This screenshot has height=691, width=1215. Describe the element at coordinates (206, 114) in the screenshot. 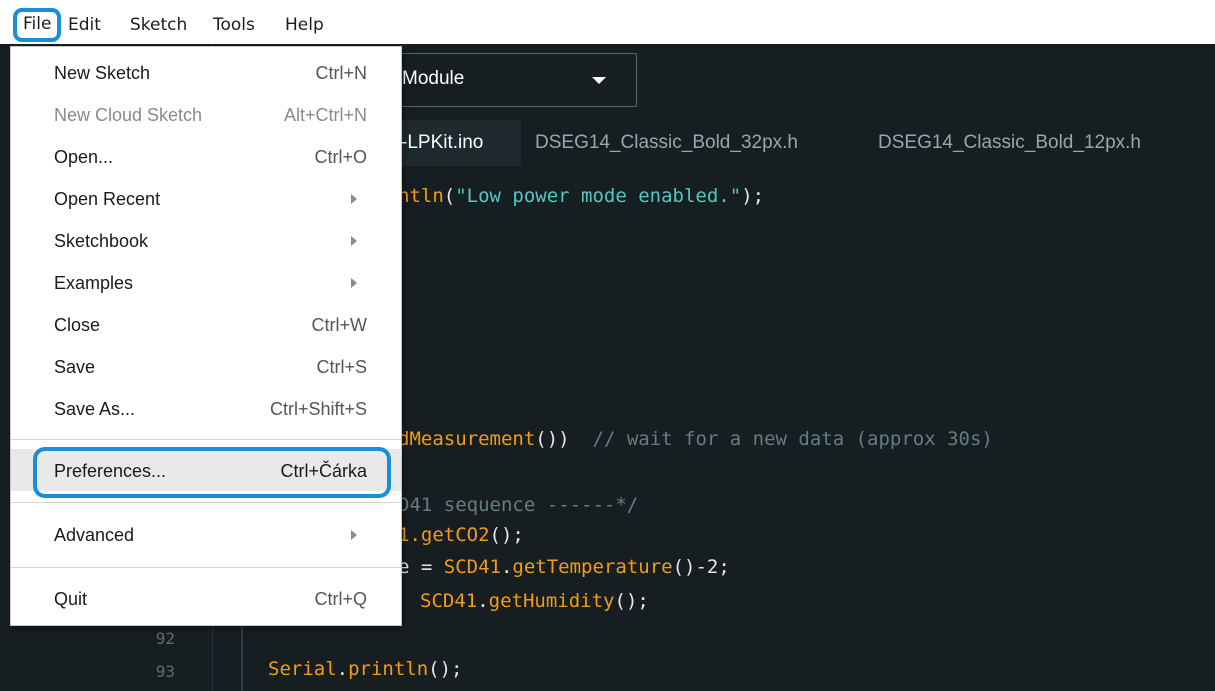

I see `menu-item-new-cloud-sketch: New Cloud Sketch Alt+Ctrl+N` at that location.